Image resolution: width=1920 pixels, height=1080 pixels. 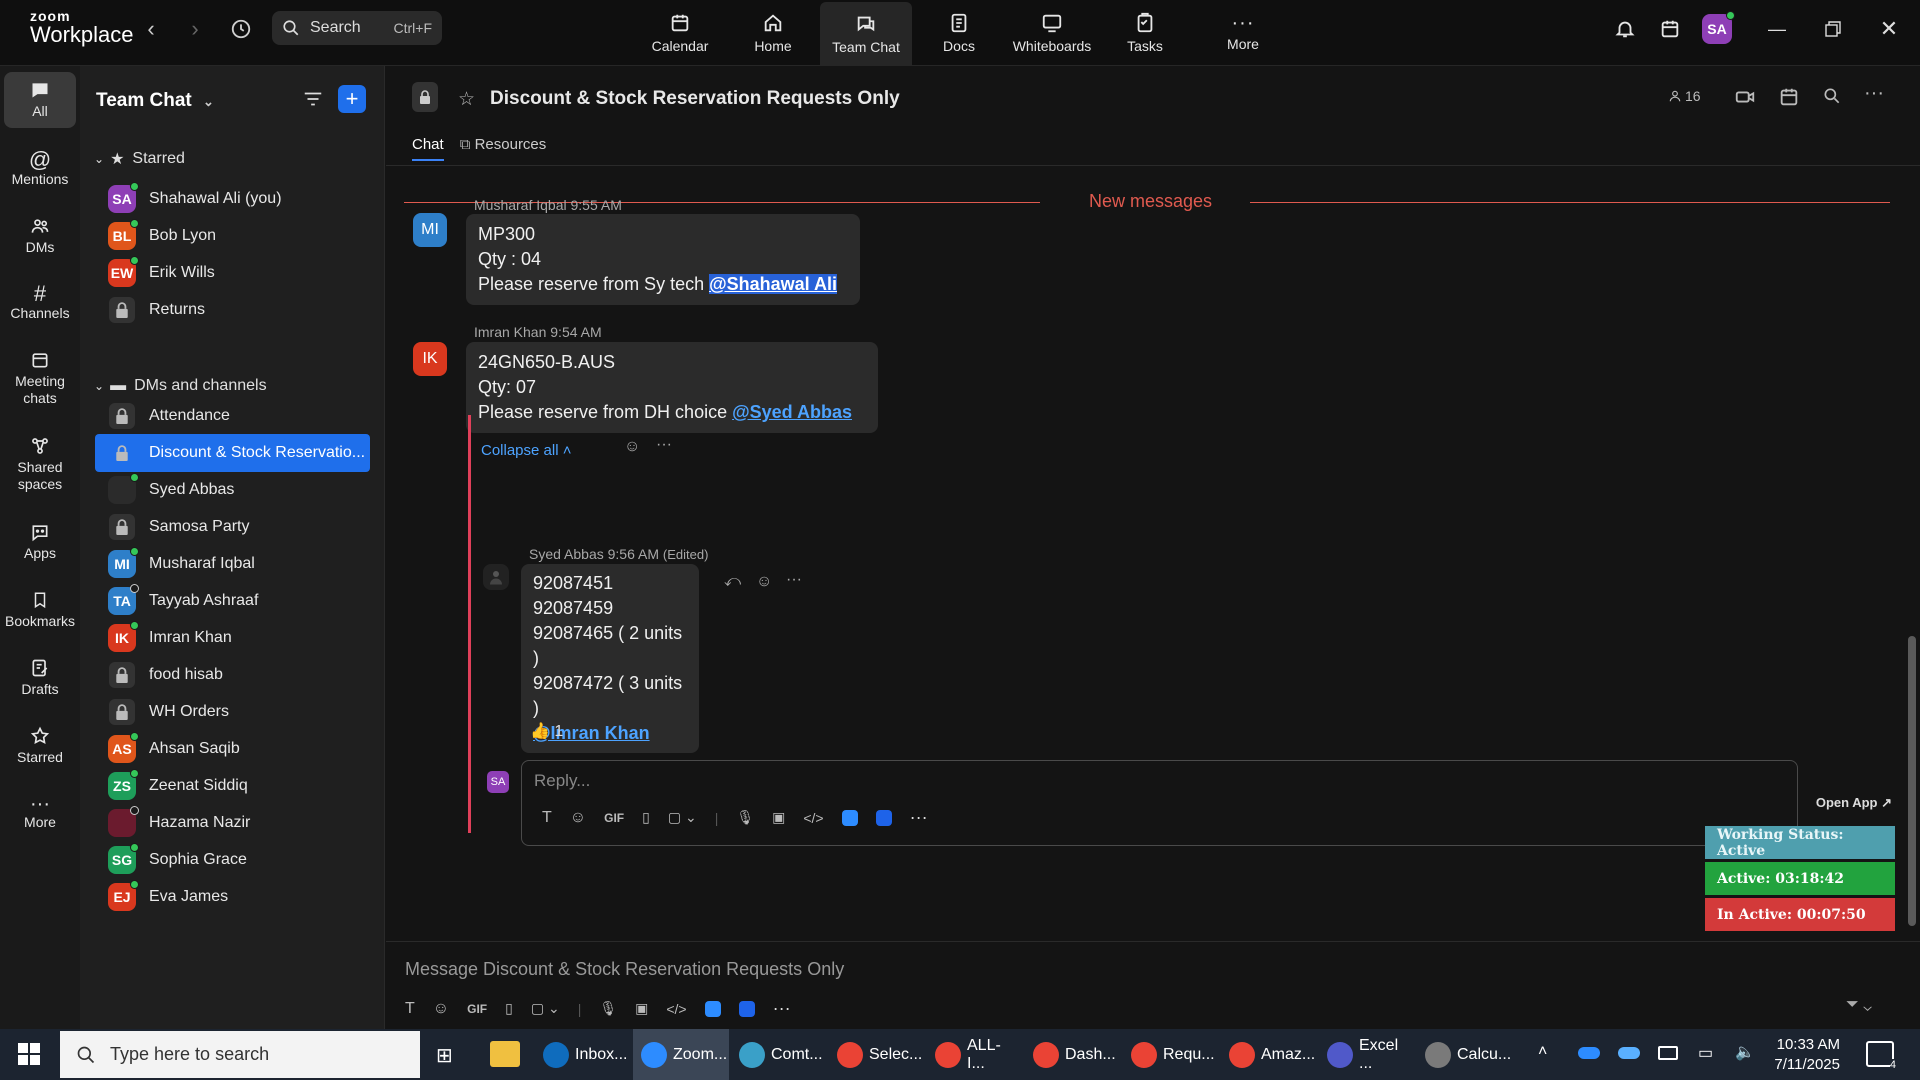 What do you see at coordinates (40, 168) in the screenshot?
I see `rail-mentions: @ Mentions` at bounding box center [40, 168].